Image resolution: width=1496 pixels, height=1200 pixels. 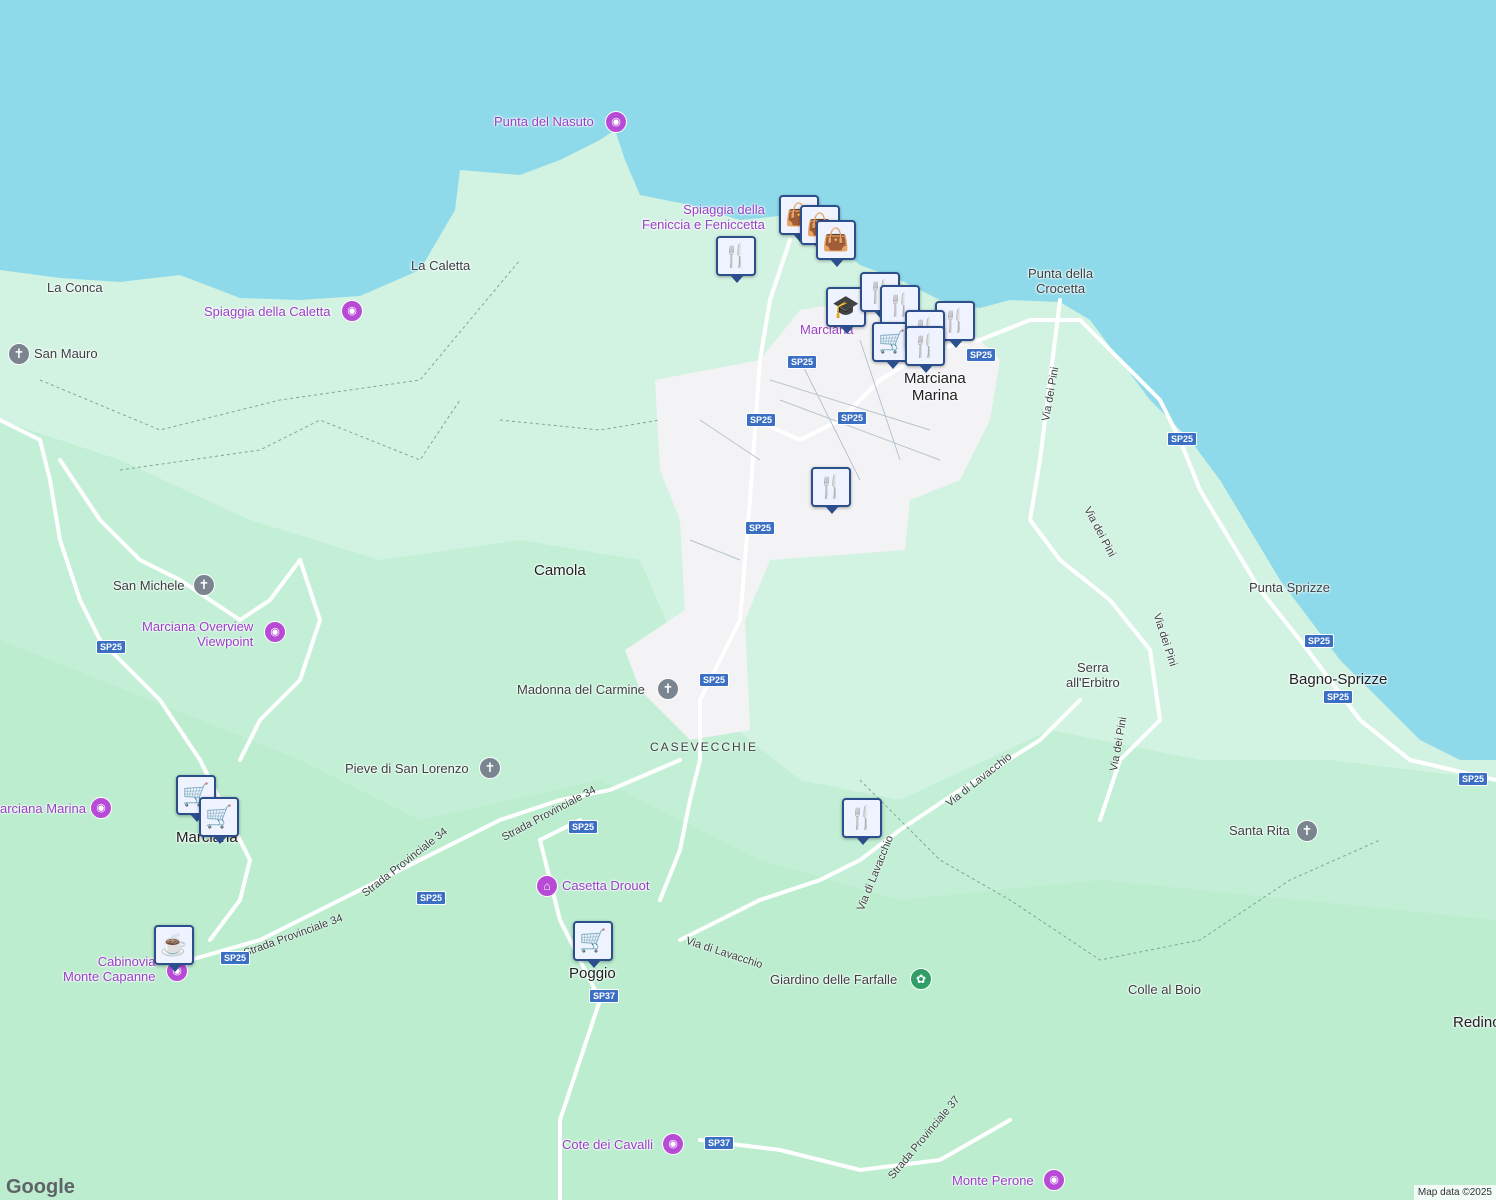 I want to click on label-pieve-lorenzo: Pieve di San Lorenzo, so click(x=407, y=768).